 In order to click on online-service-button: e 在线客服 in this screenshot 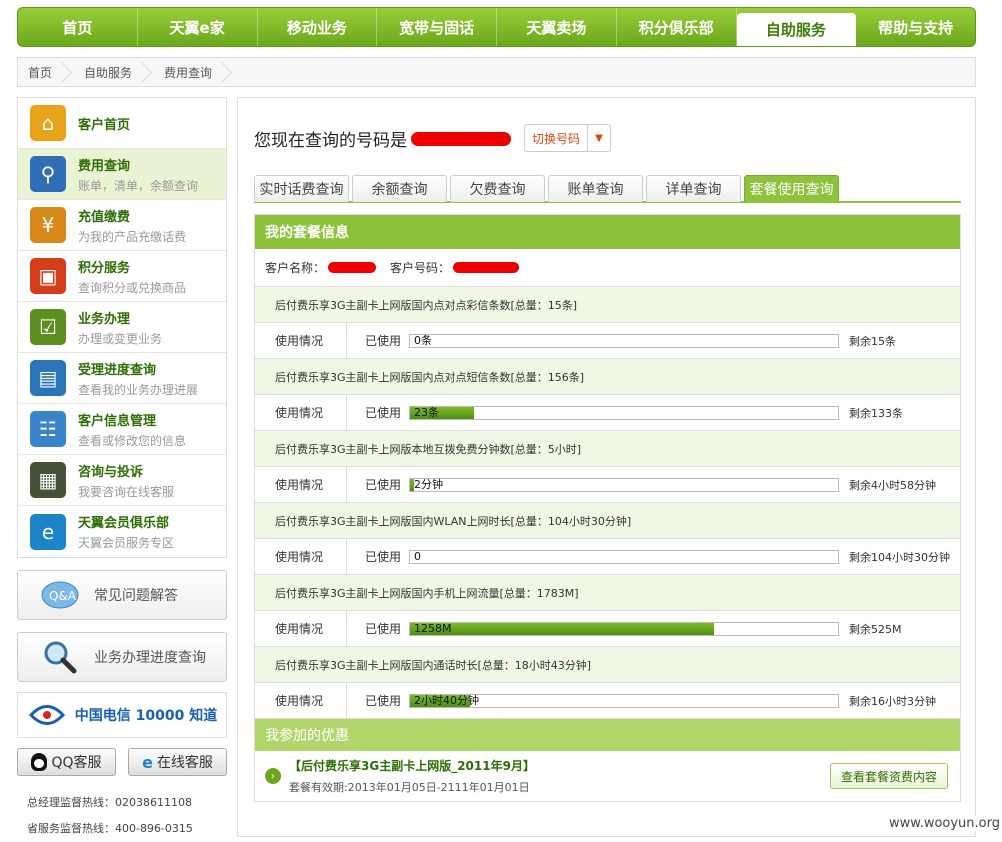, I will do `click(177, 762)`.